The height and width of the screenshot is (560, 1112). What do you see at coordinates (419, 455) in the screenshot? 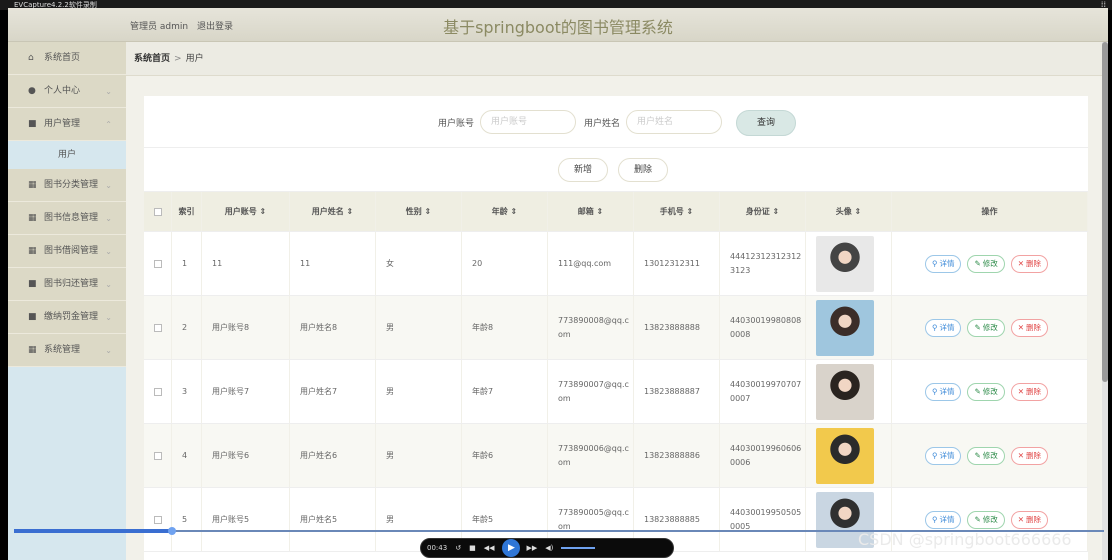
I see `cell-gender: 男` at bounding box center [419, 455].